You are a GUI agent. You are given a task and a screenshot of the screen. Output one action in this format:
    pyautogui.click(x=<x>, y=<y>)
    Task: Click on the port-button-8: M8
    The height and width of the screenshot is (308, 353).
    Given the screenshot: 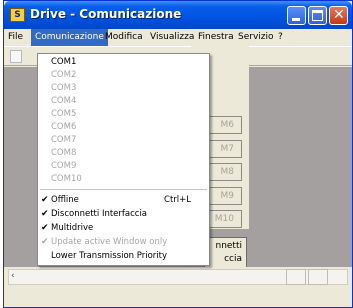 What is the action you would take?
    pyautogui.click(x=224, y=172)
    